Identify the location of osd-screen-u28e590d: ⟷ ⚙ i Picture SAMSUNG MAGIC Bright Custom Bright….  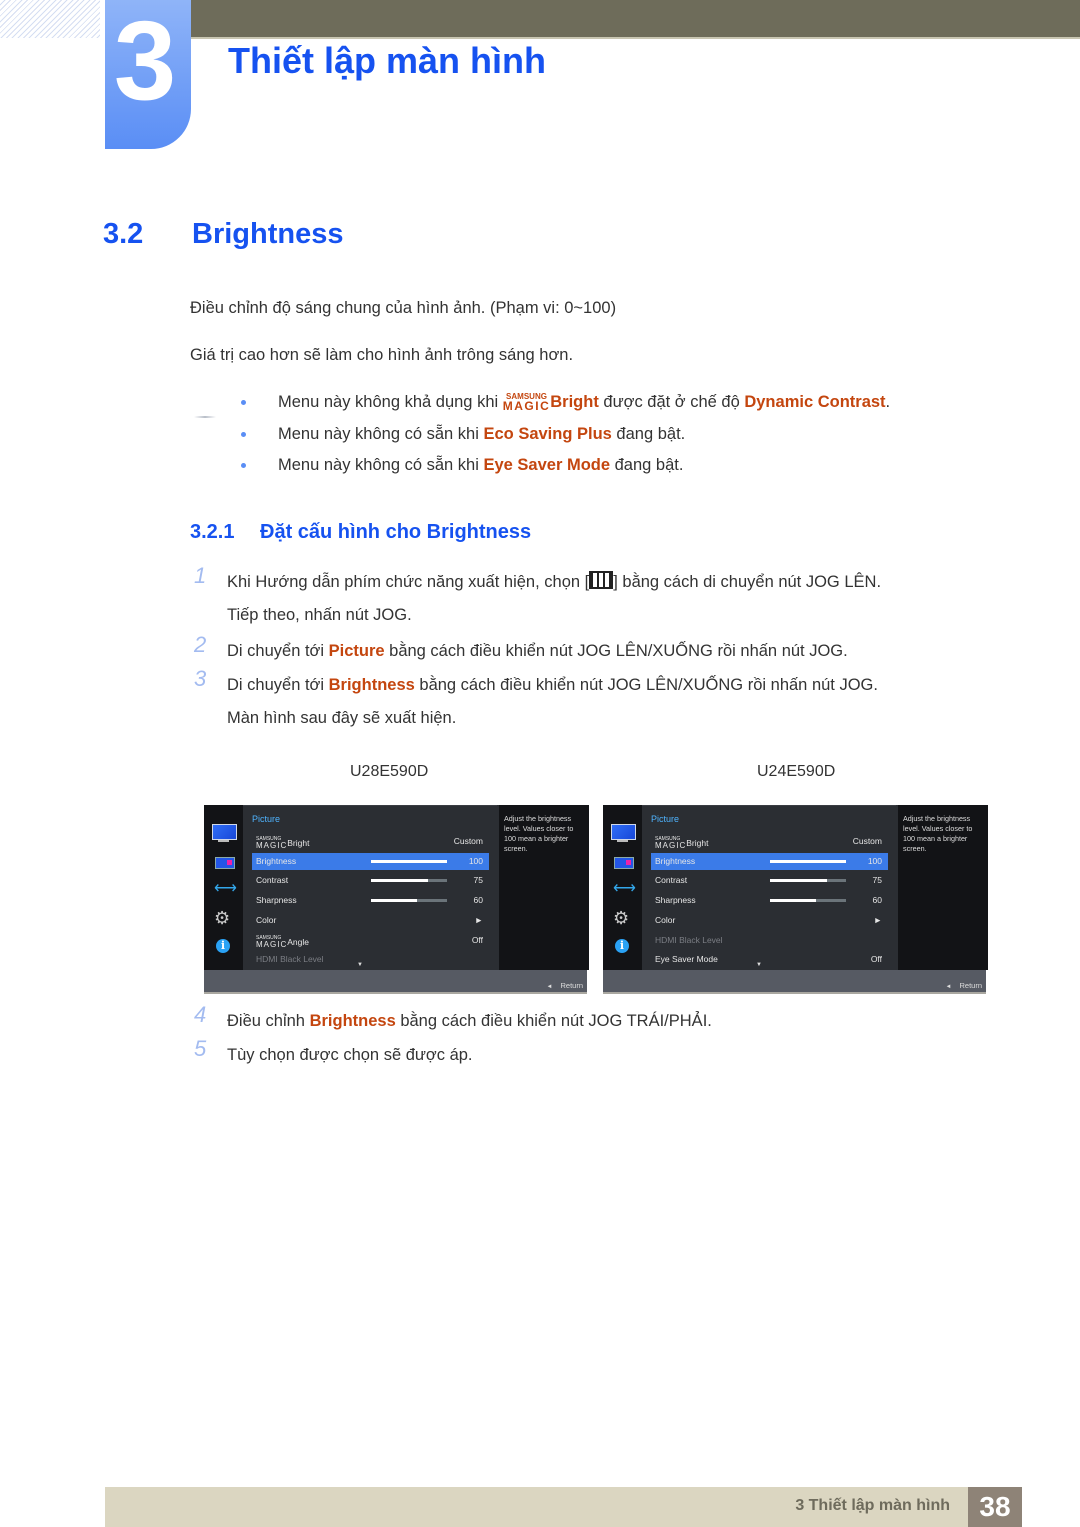
(396, 899).